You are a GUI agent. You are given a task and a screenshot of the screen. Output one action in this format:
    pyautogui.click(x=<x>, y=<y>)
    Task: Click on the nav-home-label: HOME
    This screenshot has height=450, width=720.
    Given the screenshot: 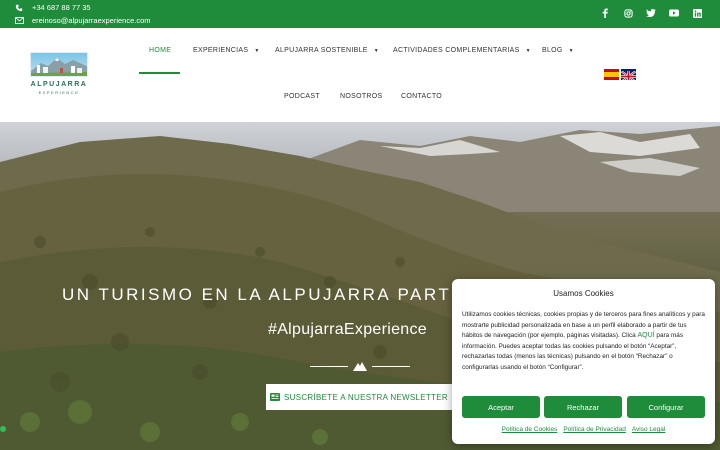 What is the action you would take?
    pyautogui.click(x=160, y=50)
    